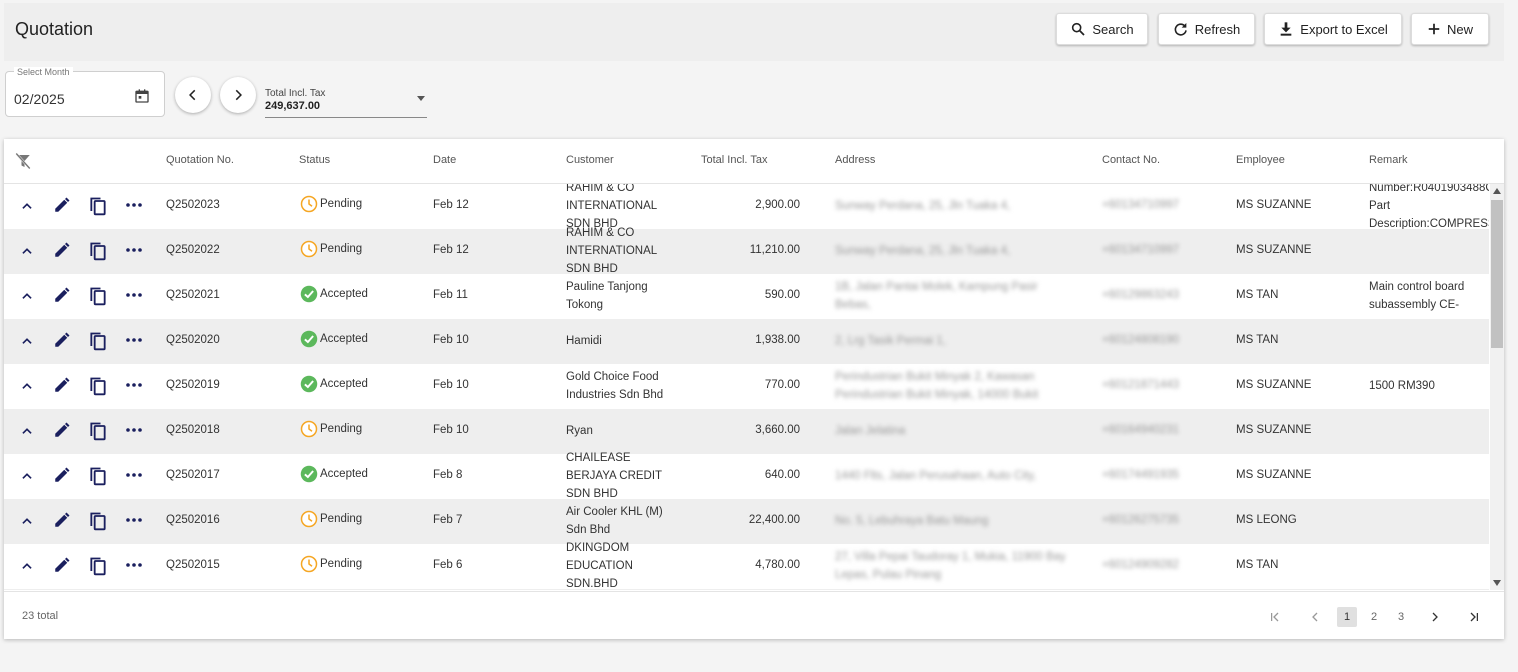 The image size is (1518, 672). I want to click on next-page-button, so click(1435, 617).